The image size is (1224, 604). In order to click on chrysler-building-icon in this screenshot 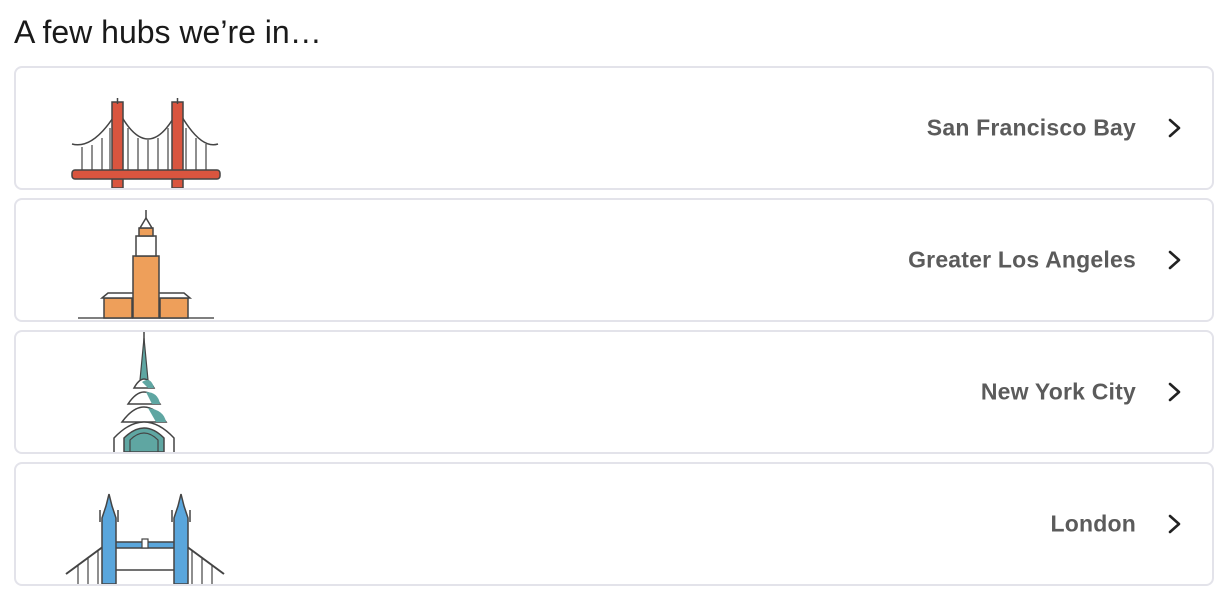, I will do `click(146, 392)`.